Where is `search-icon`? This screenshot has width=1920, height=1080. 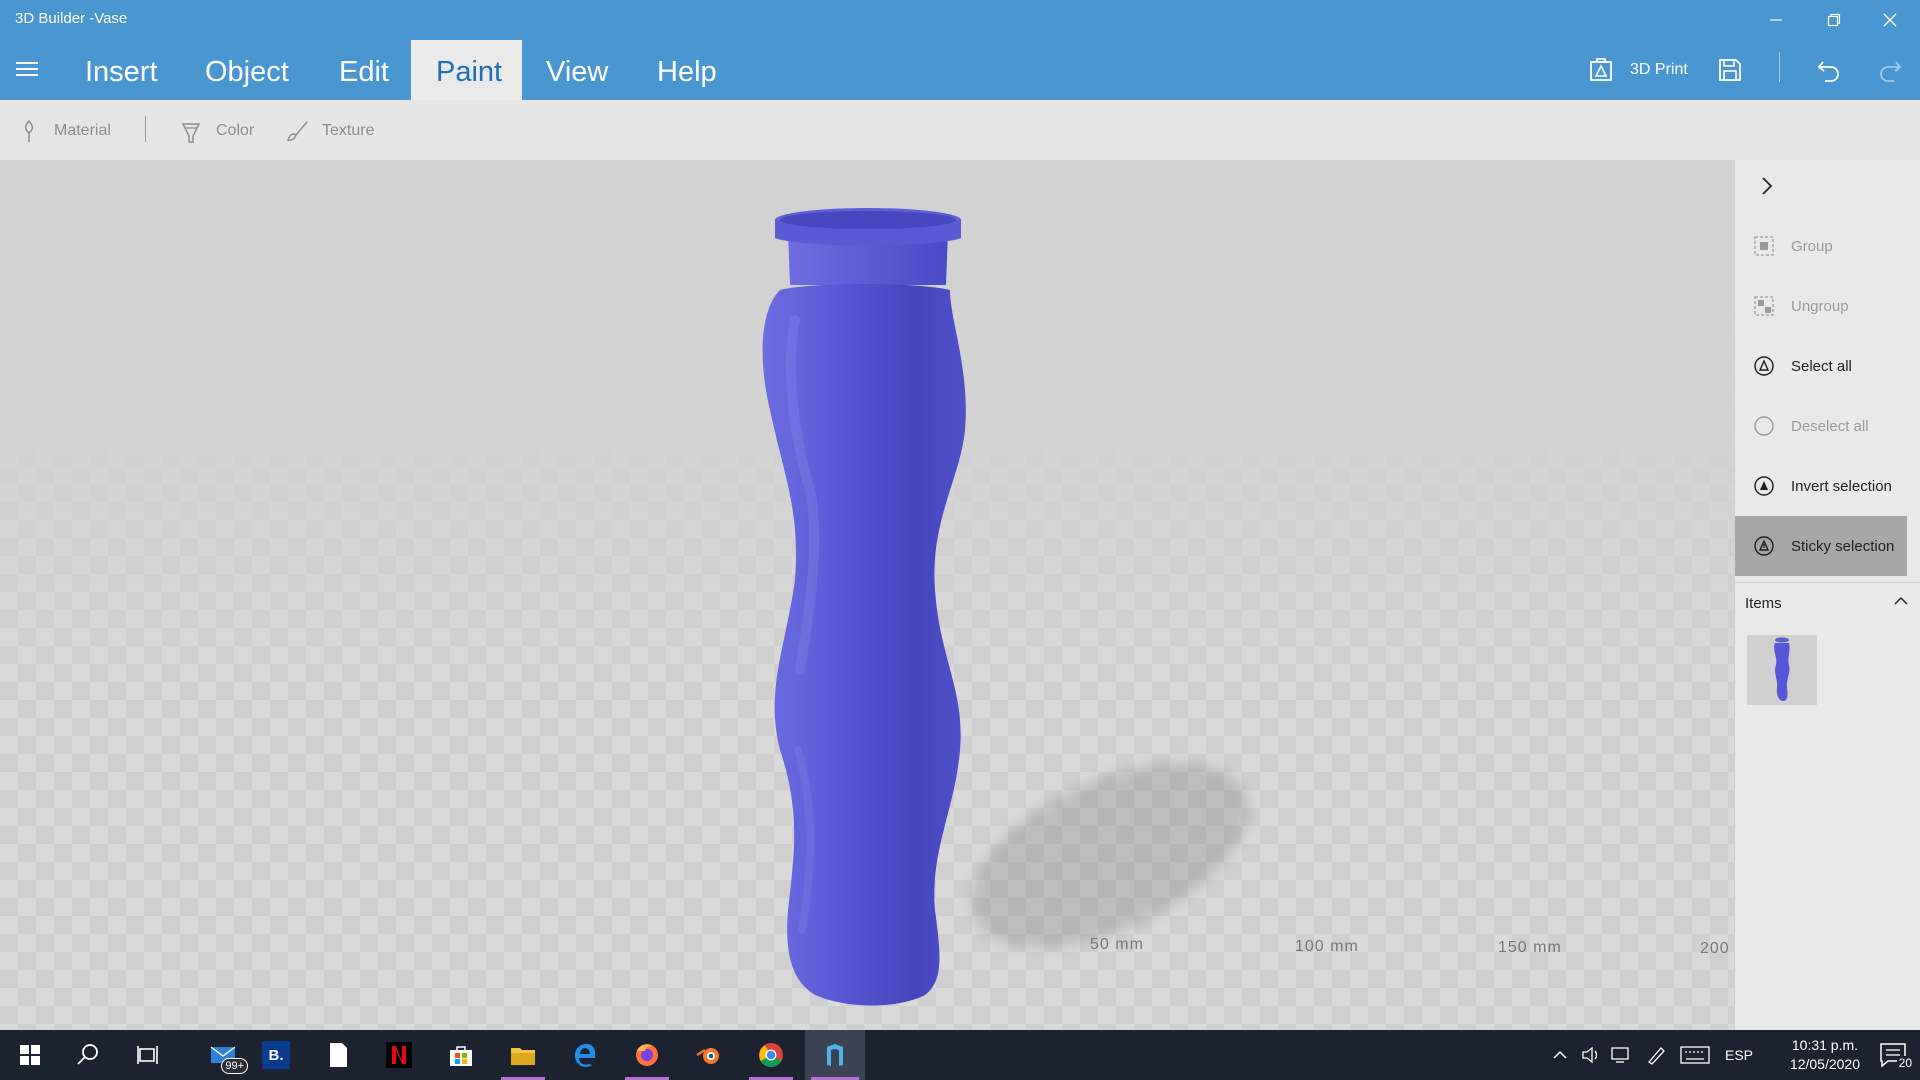 search-icon is located at coordinates (87, 1054).